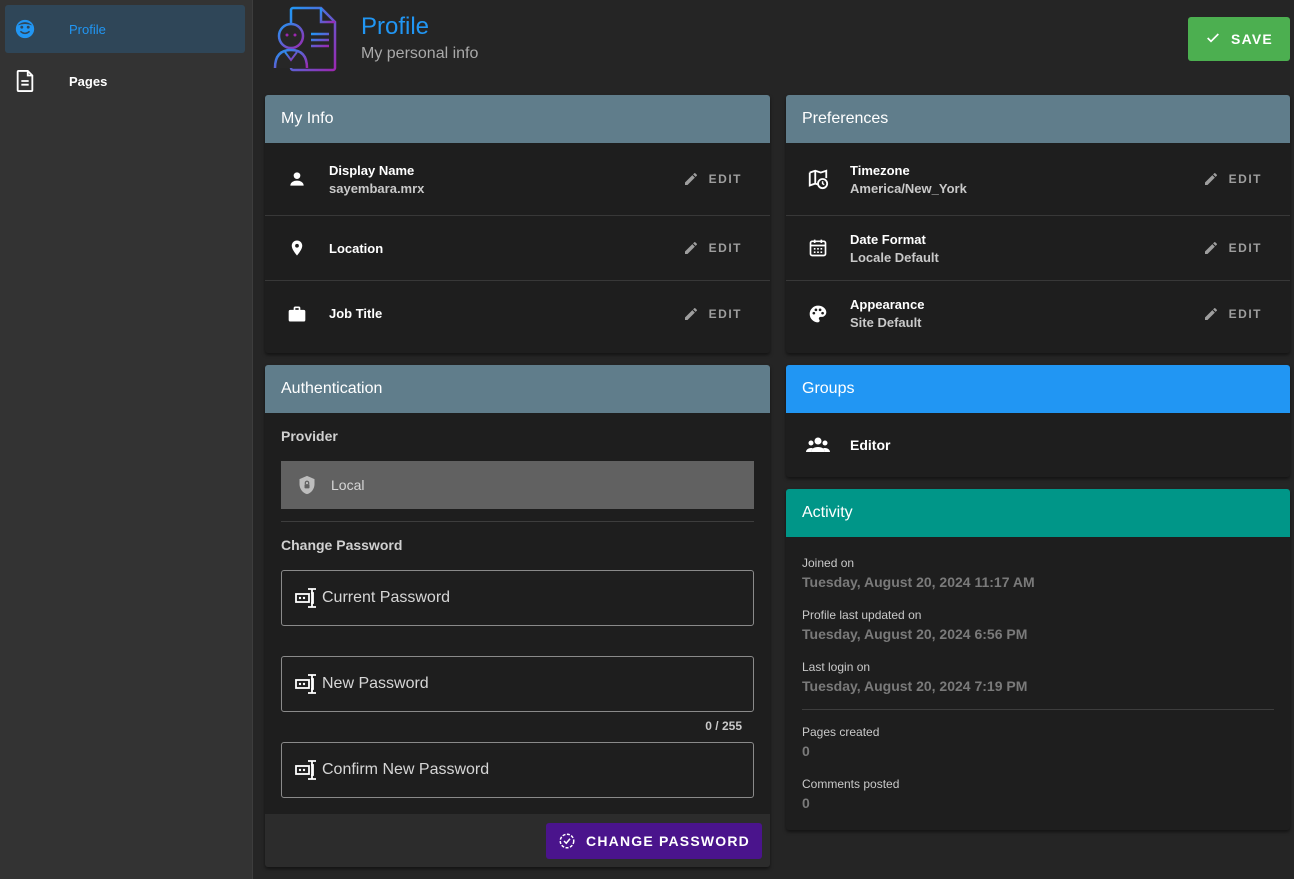  I want to click on pages-created-value: 0, so click(806, 751).